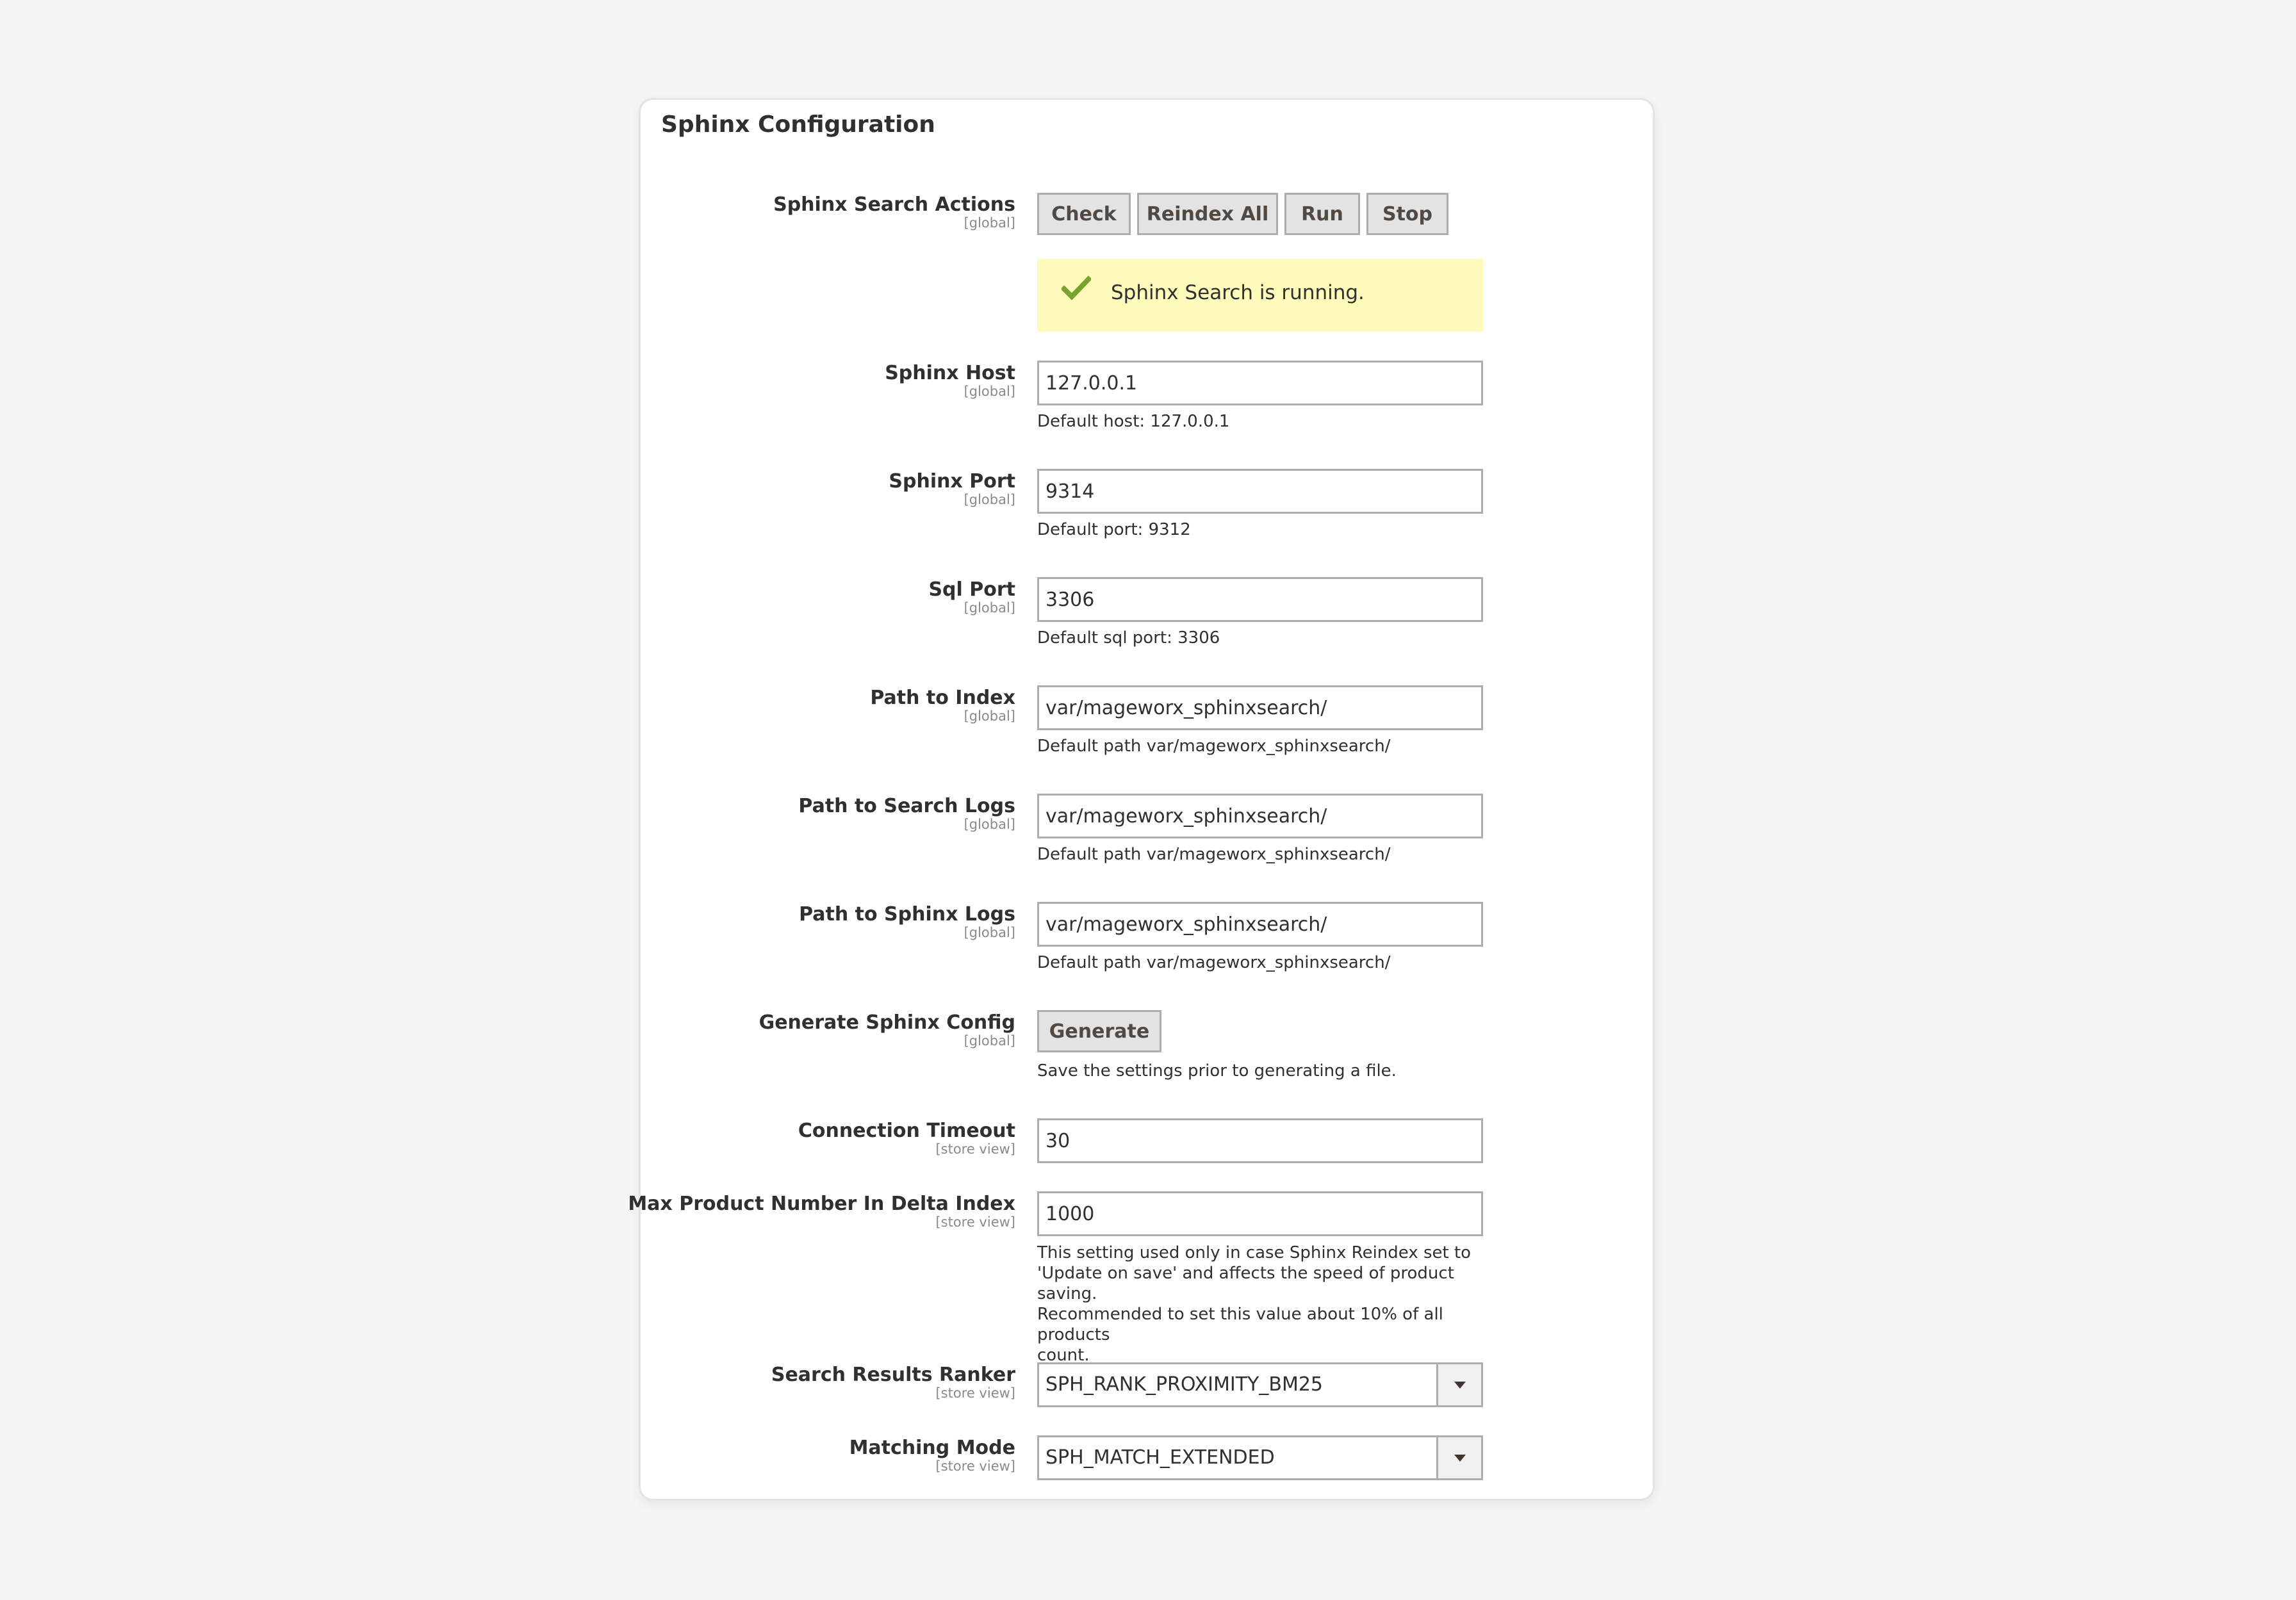  Describe the element at coordinates (1207, 214) in the screenshot. I see `reindex-all-button: Reindex All` at that location.